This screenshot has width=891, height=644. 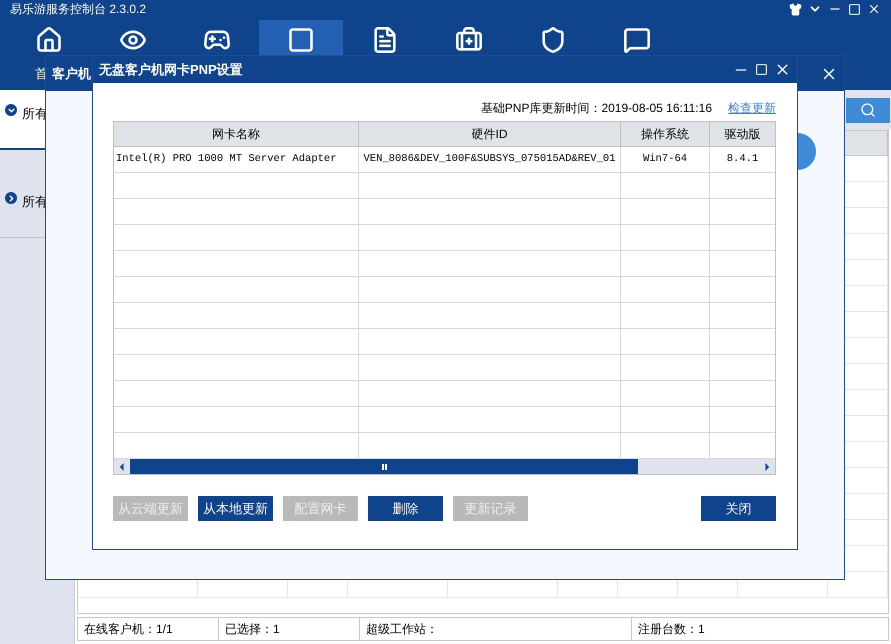 What do you see at coordinates (671, 629) in the screenshot?
I see `status-text: 注册台数：1` at bounding box center [671, 629].